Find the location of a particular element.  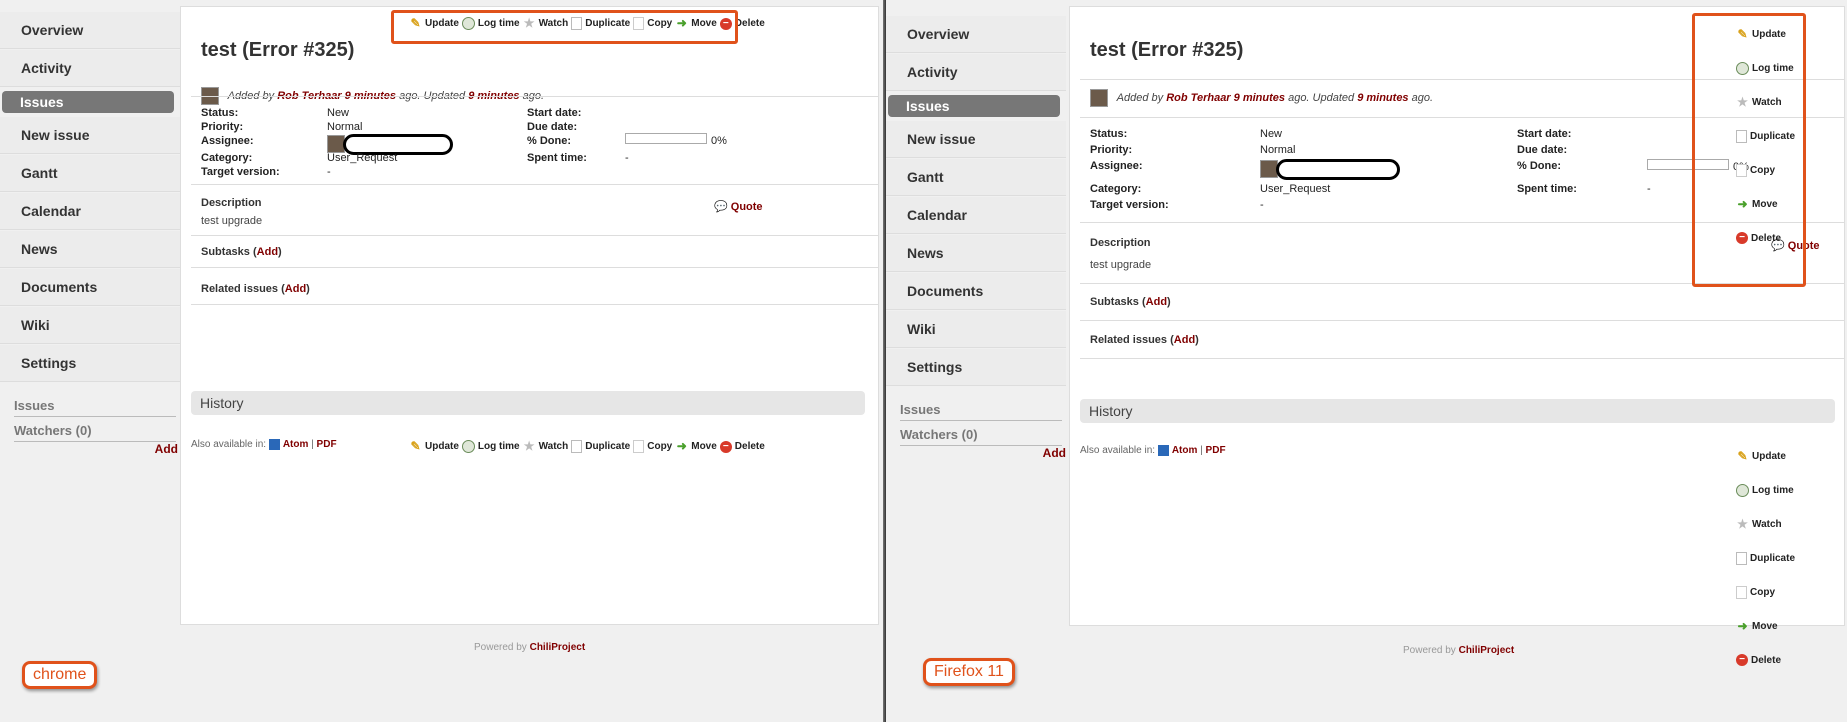

delete-label: Delete is located at coordinates (749, 23).